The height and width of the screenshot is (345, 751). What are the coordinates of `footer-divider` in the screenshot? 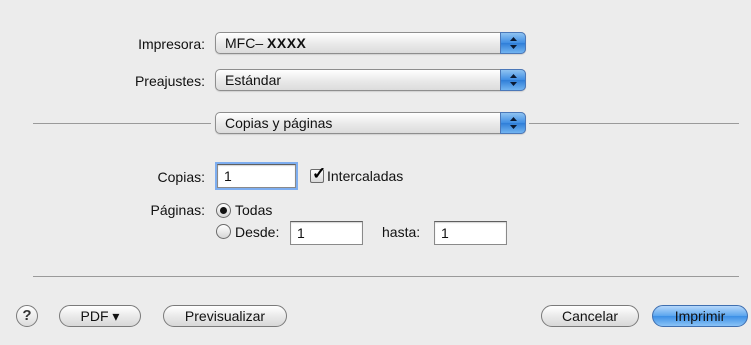 It's located at (386, 276).